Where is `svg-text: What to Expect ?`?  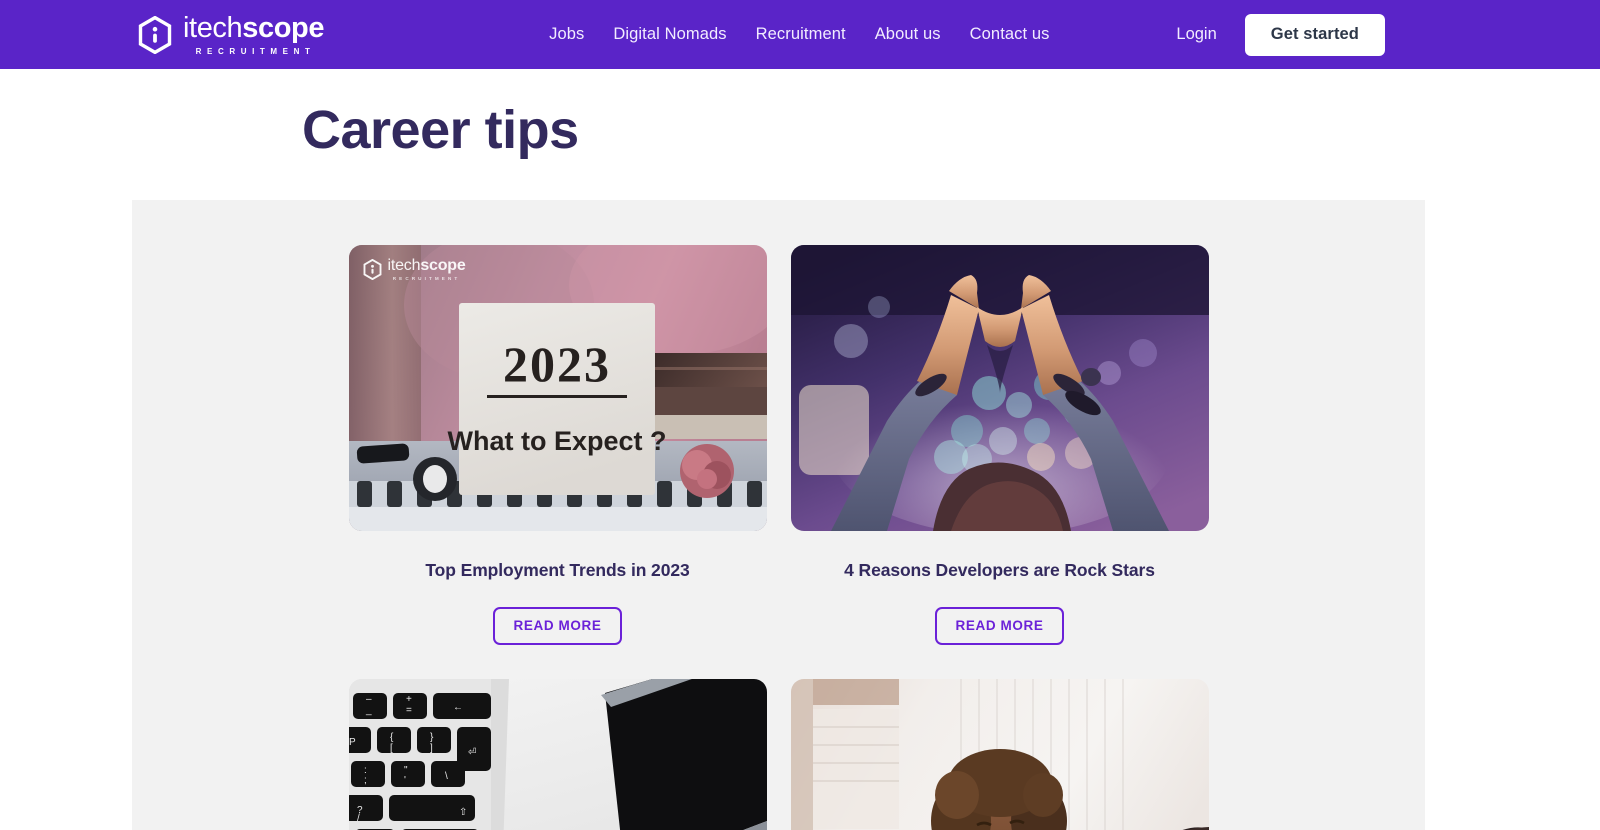
svg-text: What to Expect ? is located at coordinates (556, 441).